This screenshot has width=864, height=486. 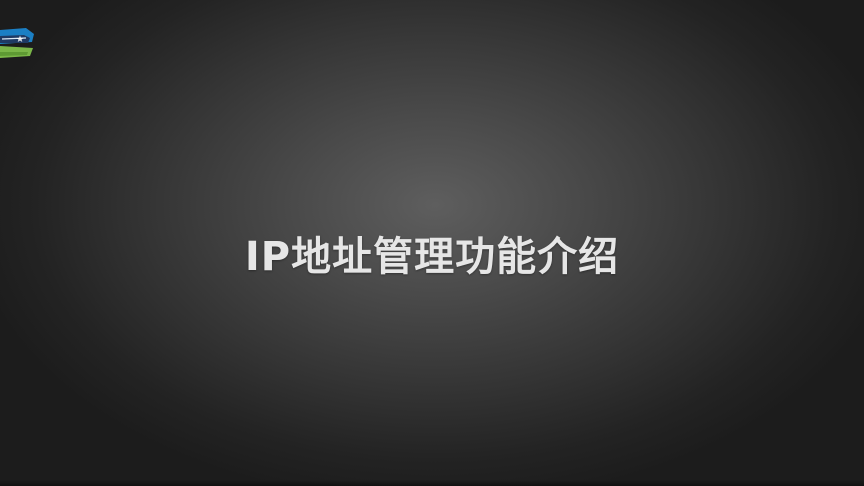 I want to click on brand-logo-icon, so click(x=17, y=43).